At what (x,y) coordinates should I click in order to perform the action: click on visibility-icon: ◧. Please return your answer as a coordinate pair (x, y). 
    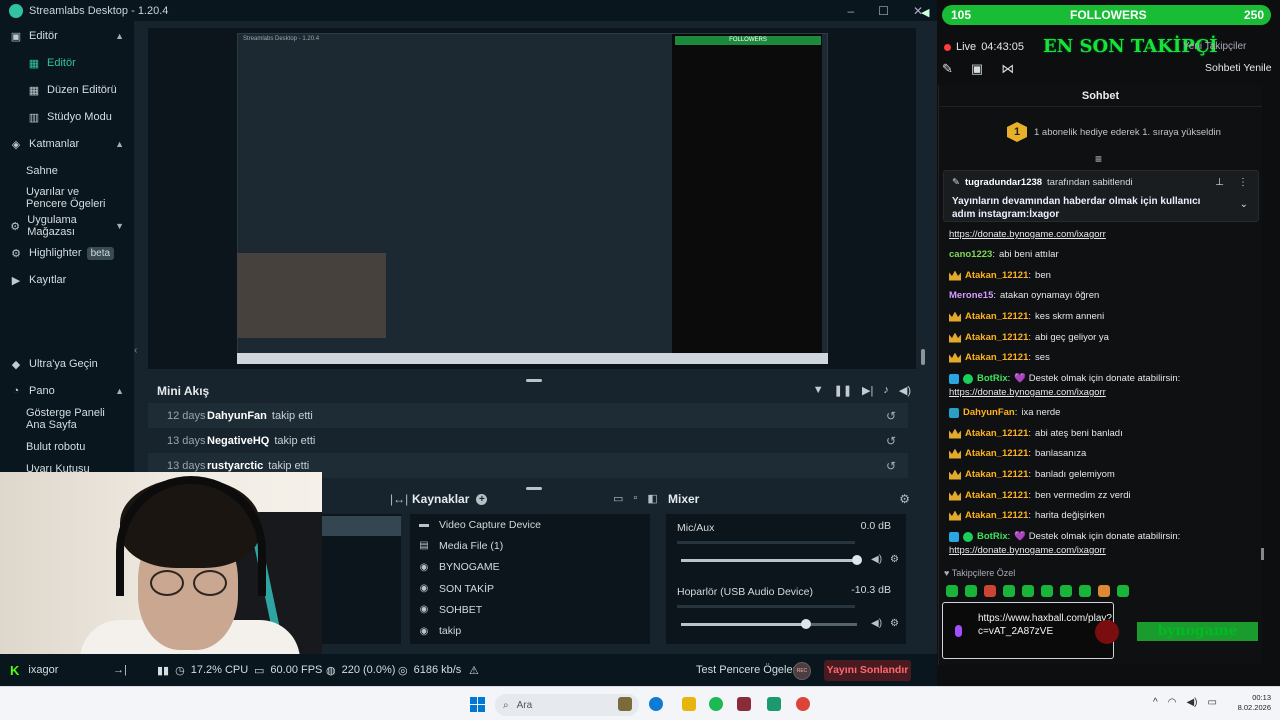
    Looking at the image, I should click on (652, 498).